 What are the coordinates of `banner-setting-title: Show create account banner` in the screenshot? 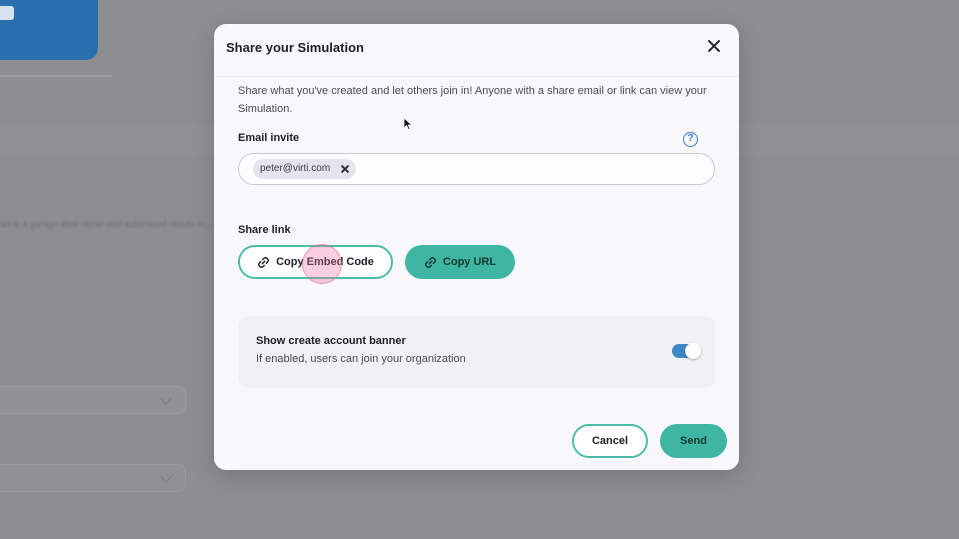 It's located at (331, 341).